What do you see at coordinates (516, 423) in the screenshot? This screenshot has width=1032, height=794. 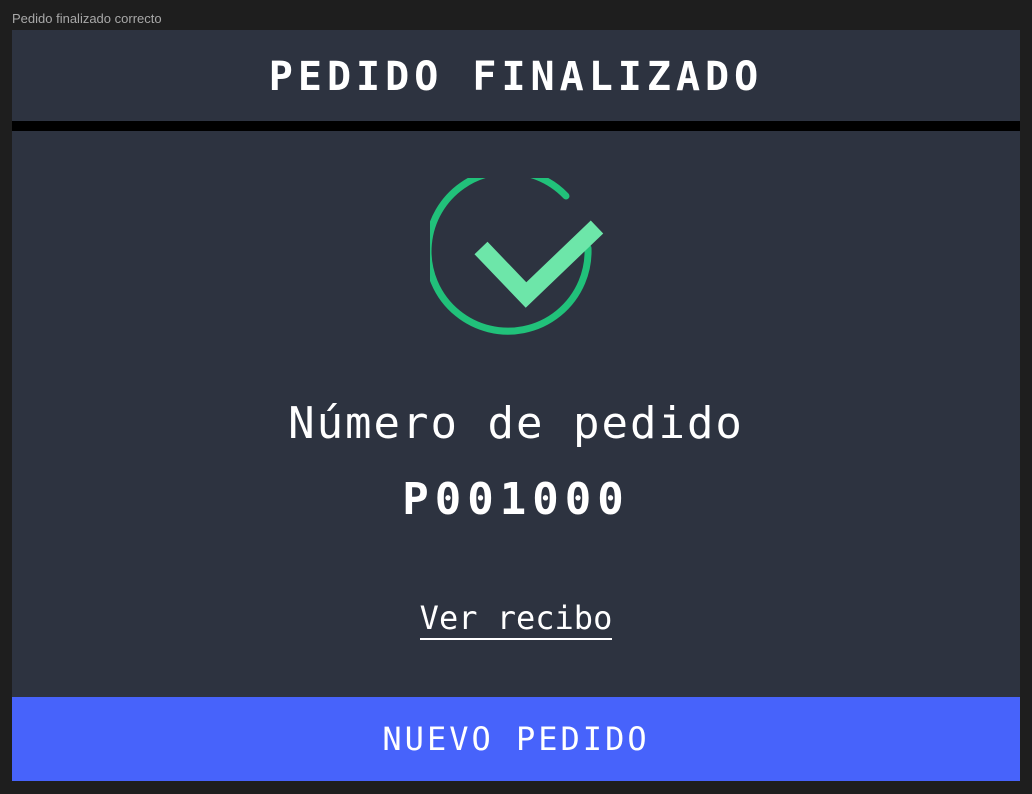 I see `order-number-label: Número de pedido` at bounding box center [516, 423].